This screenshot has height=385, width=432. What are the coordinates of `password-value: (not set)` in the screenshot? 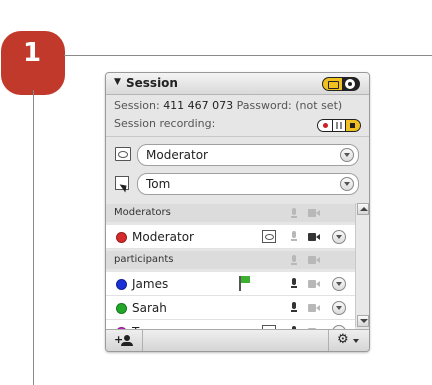 It's located at (319, 105).